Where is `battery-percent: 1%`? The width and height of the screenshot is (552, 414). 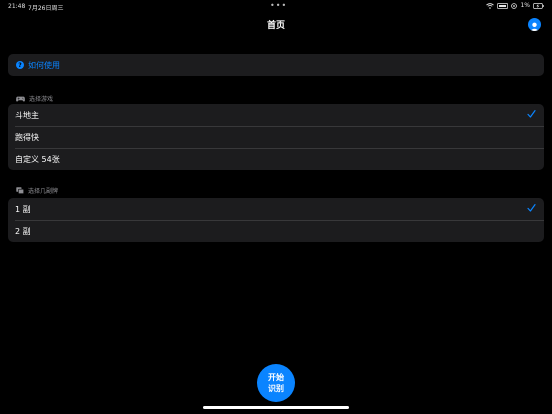
battery-percent: 1% is located at coordinates (525, 5).